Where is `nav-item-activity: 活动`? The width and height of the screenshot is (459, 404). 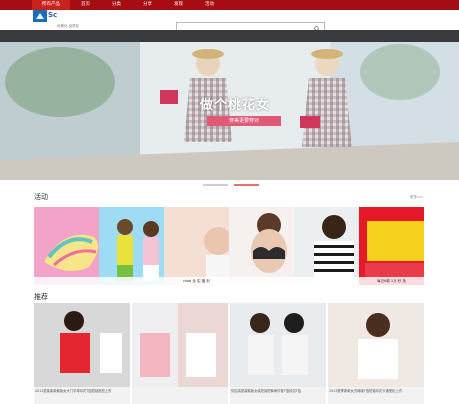
nav-item-activity: 活动 is located at coordinates (209, 5).